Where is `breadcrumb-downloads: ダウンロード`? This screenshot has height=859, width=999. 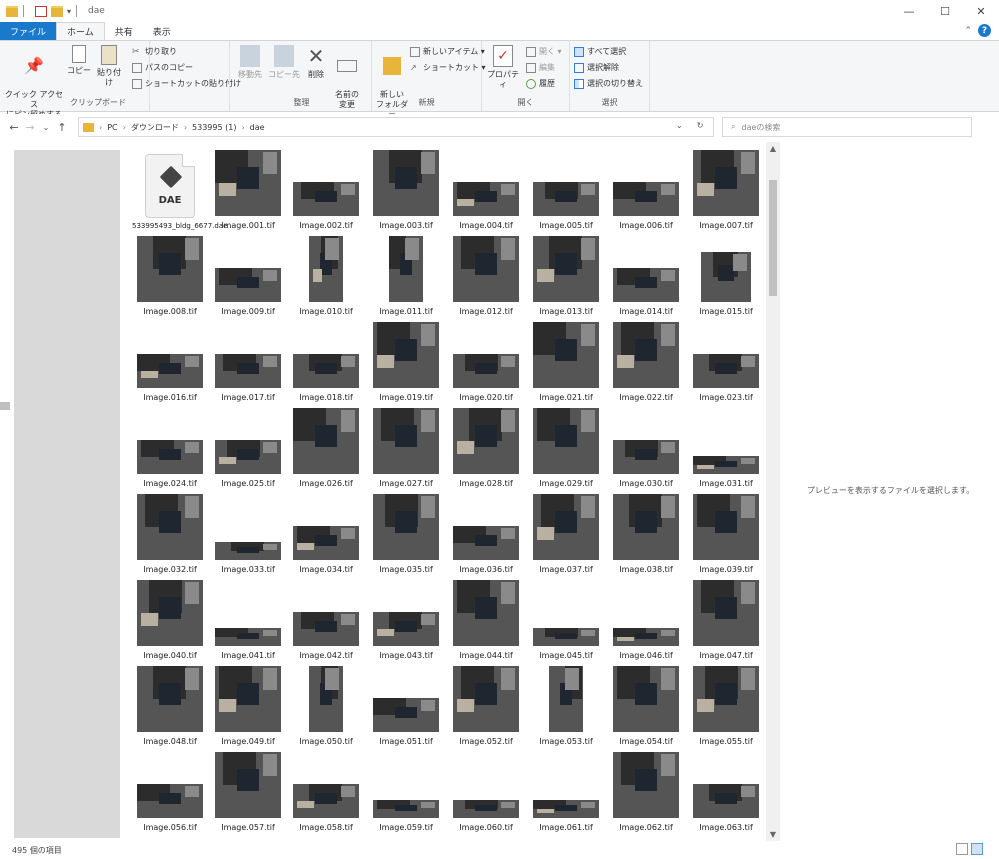
breadcrumb-downloads: ダウンロード is located at coordinates (155, 127).